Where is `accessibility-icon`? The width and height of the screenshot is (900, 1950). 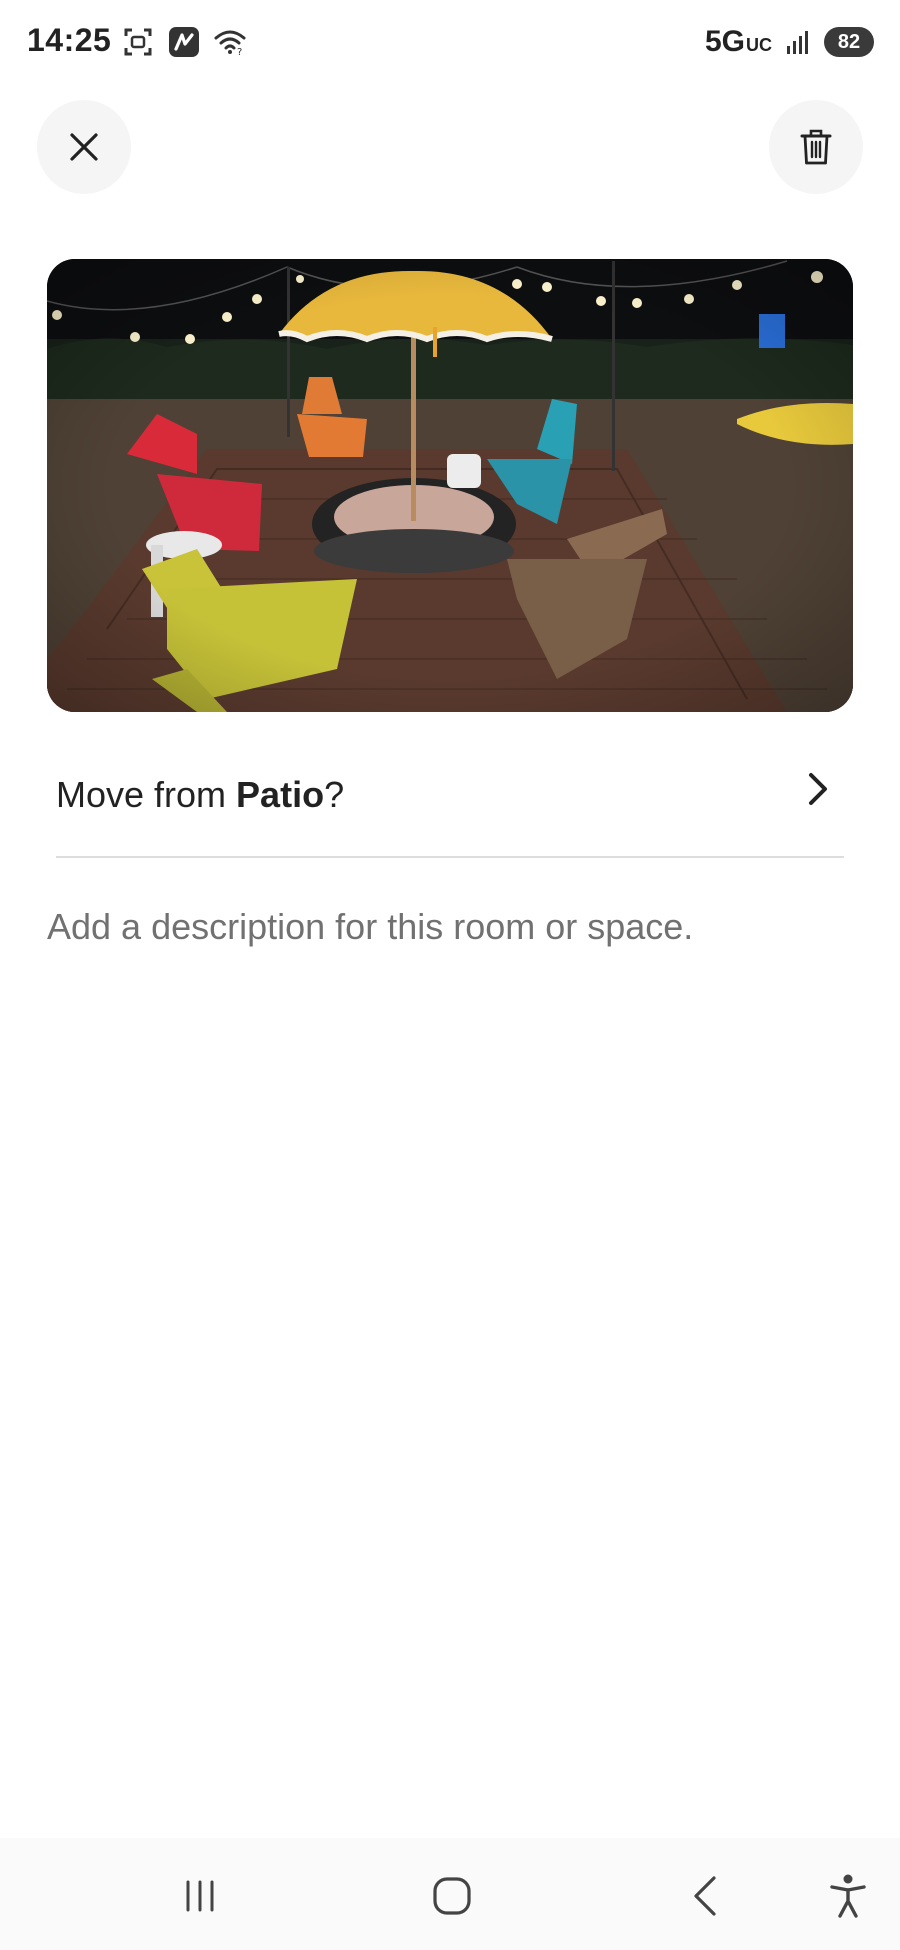 accessibility-icon is located at coordinates (848, 1896).